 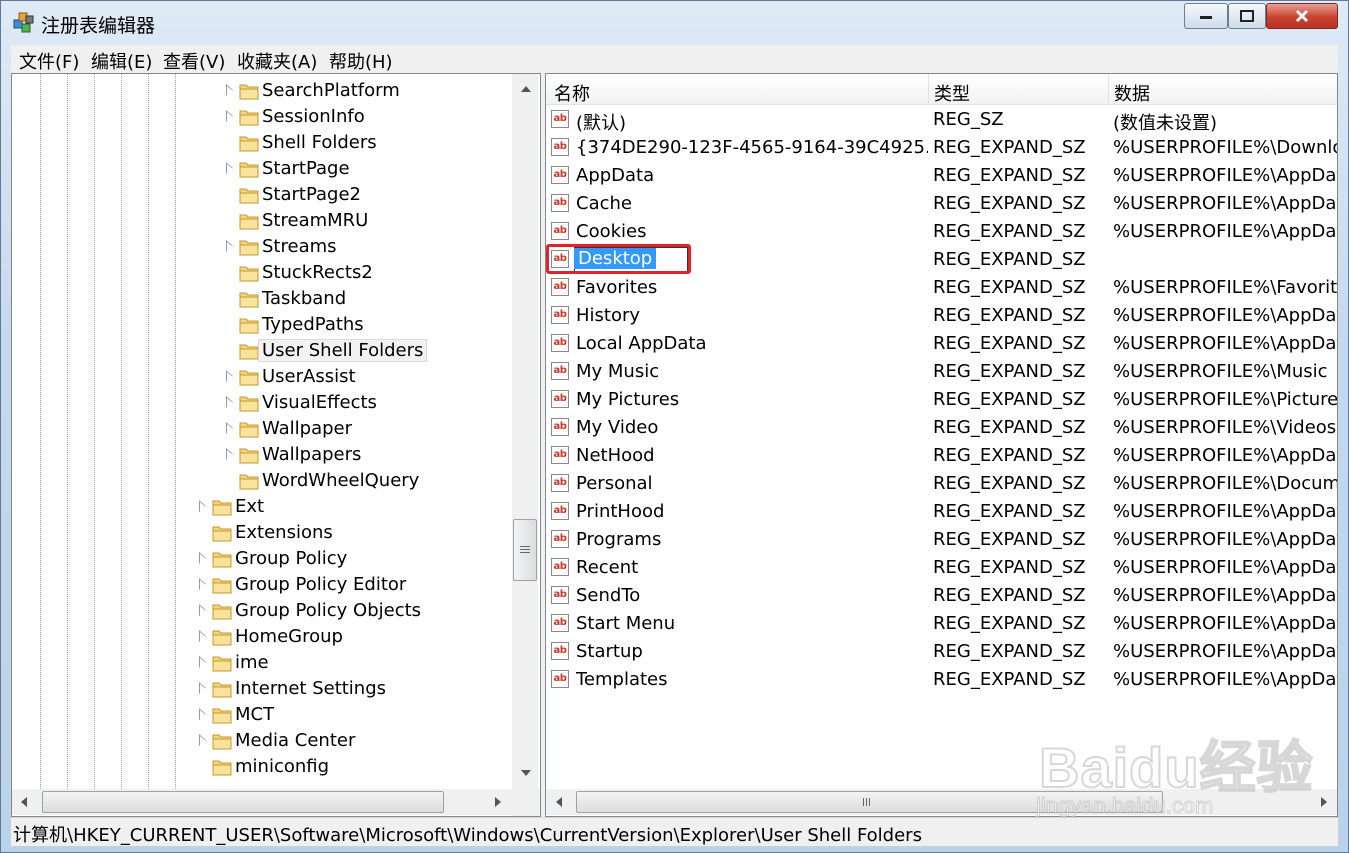 What do you see at coordinates (343, 350) in the screenshot?
I see `tree-node-label: User Shell Folders` at bounding box center [343, 350].